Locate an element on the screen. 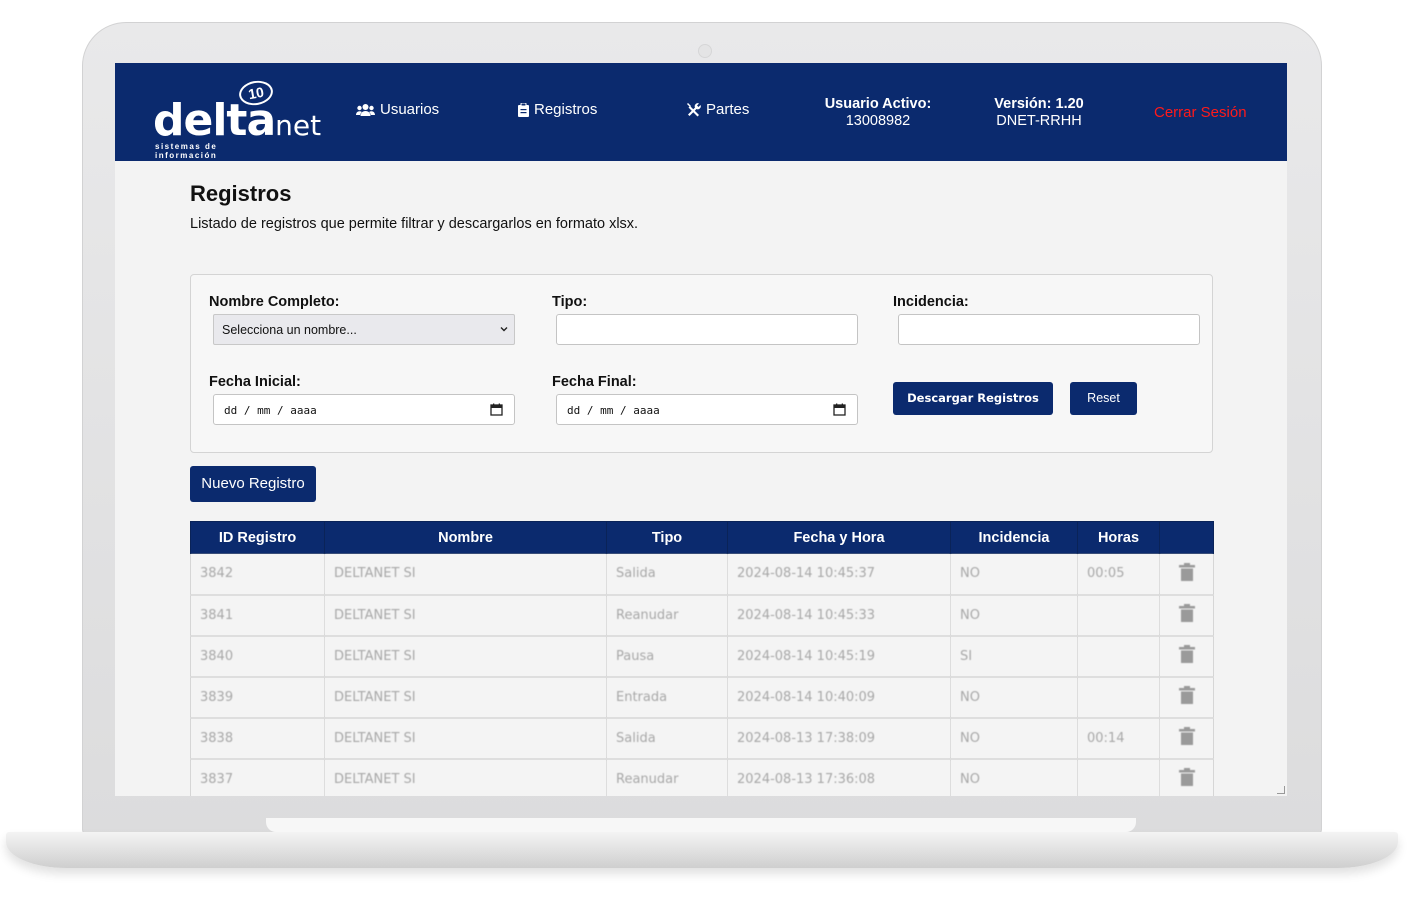 The height and width of the screenshot is (905, 1408). new-record-button: Nuevo Registro is located at coordinates (253, 484).